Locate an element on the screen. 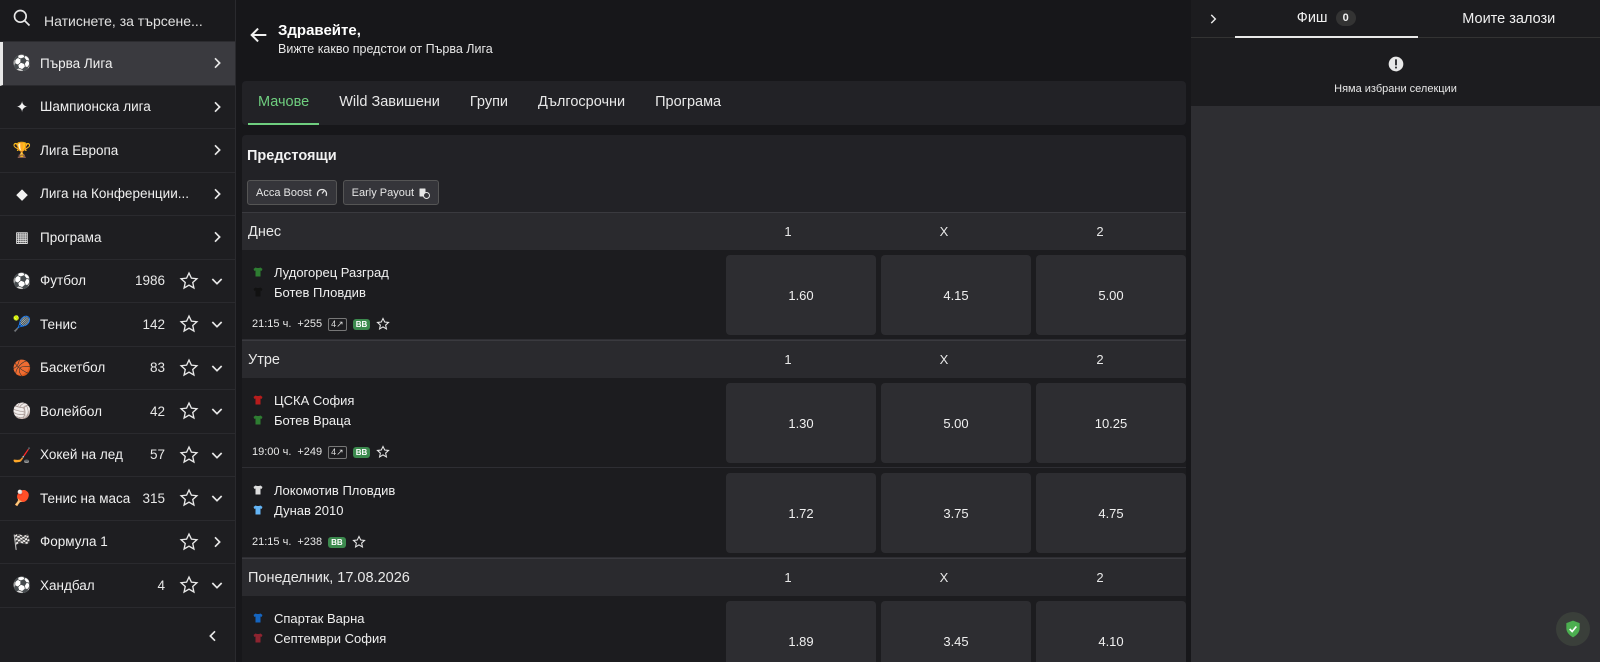 The width and height of the screenshot is (1600, 662). day-label: Утре is located at coordinates (264, 359).